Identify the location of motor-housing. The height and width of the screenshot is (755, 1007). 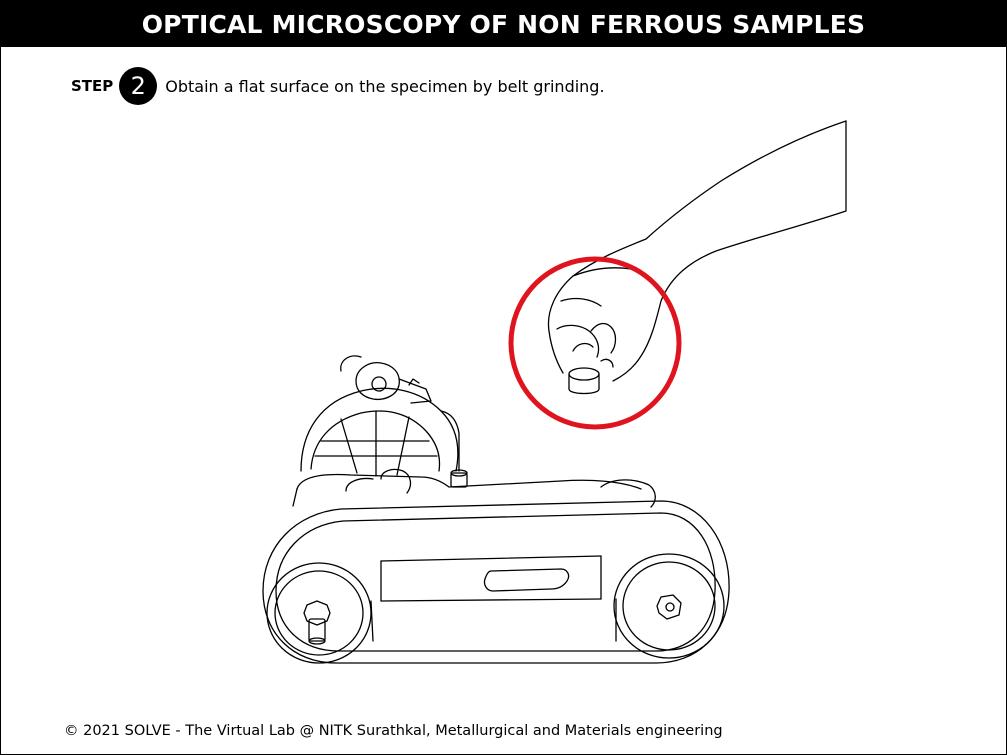
(380, 416).